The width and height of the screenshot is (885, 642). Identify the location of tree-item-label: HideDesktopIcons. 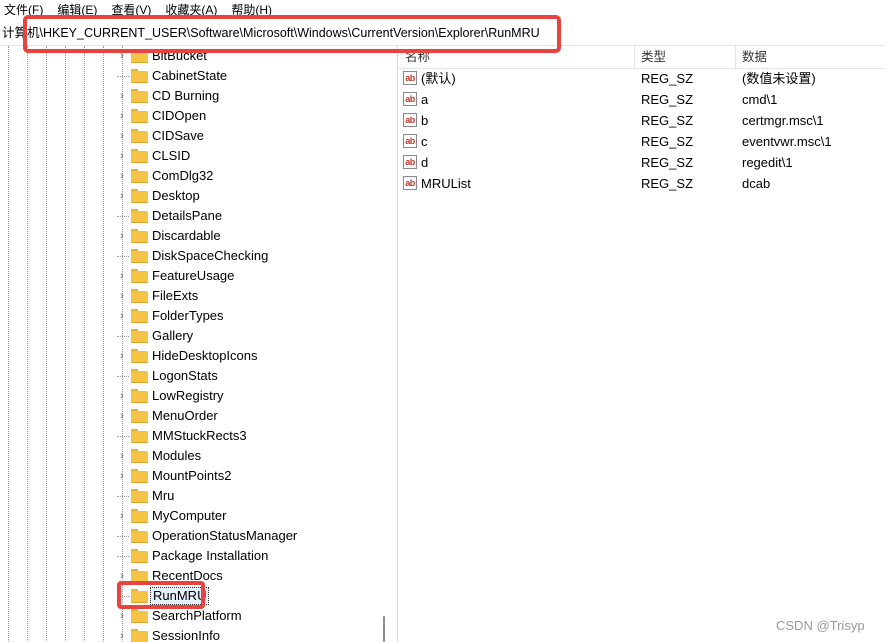
(205, 356).